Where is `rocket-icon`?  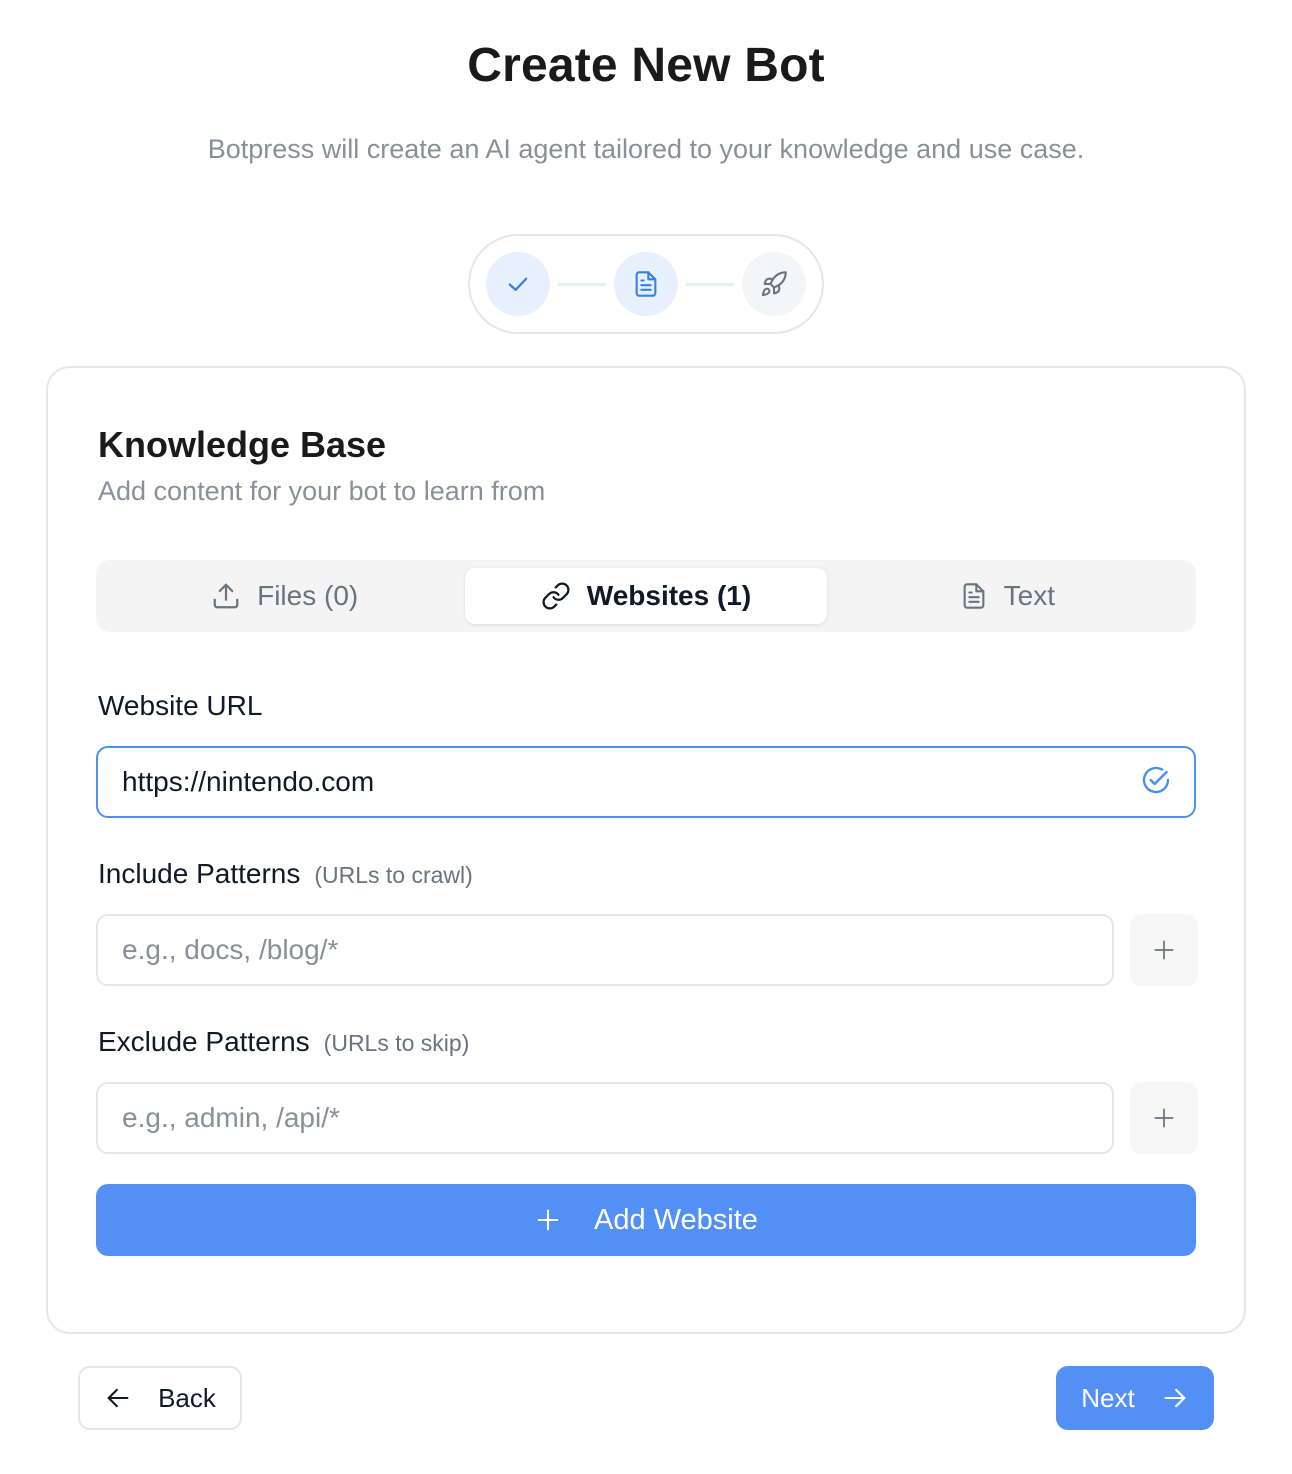 rocket-icon is located at coordinates (774, 284).